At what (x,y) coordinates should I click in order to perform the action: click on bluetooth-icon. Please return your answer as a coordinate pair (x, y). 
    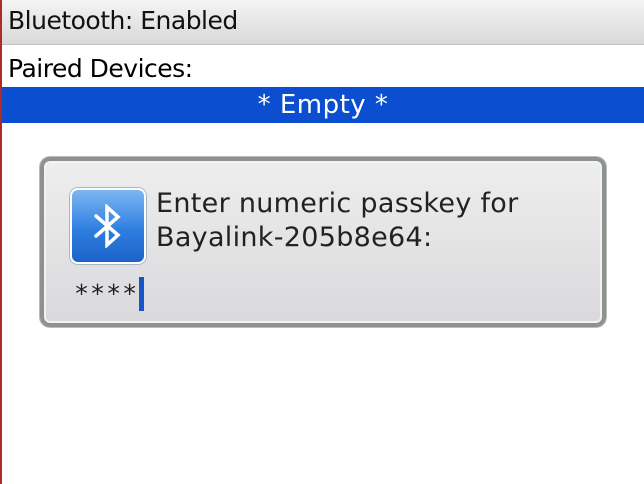
    Looking at the image, I should click on (108, 226).